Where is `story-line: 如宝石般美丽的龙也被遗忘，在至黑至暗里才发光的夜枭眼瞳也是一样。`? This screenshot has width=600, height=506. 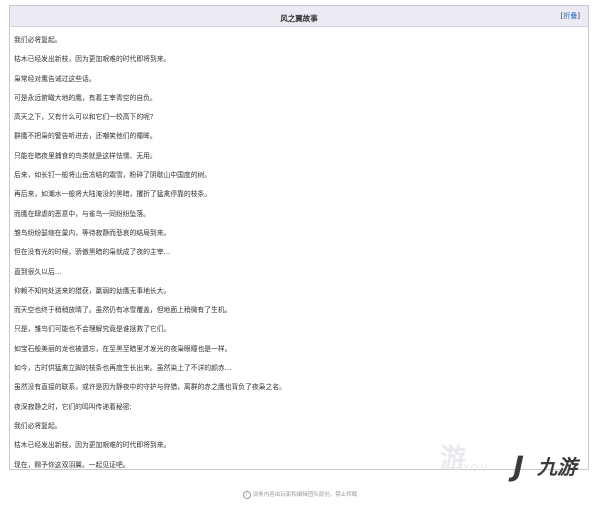
story-line: 如宝石般美丽的龙也被遗忘，在至黑至暗里才发光的夜枭眼瞳也是一样。 is located at coordinates (123, 348).